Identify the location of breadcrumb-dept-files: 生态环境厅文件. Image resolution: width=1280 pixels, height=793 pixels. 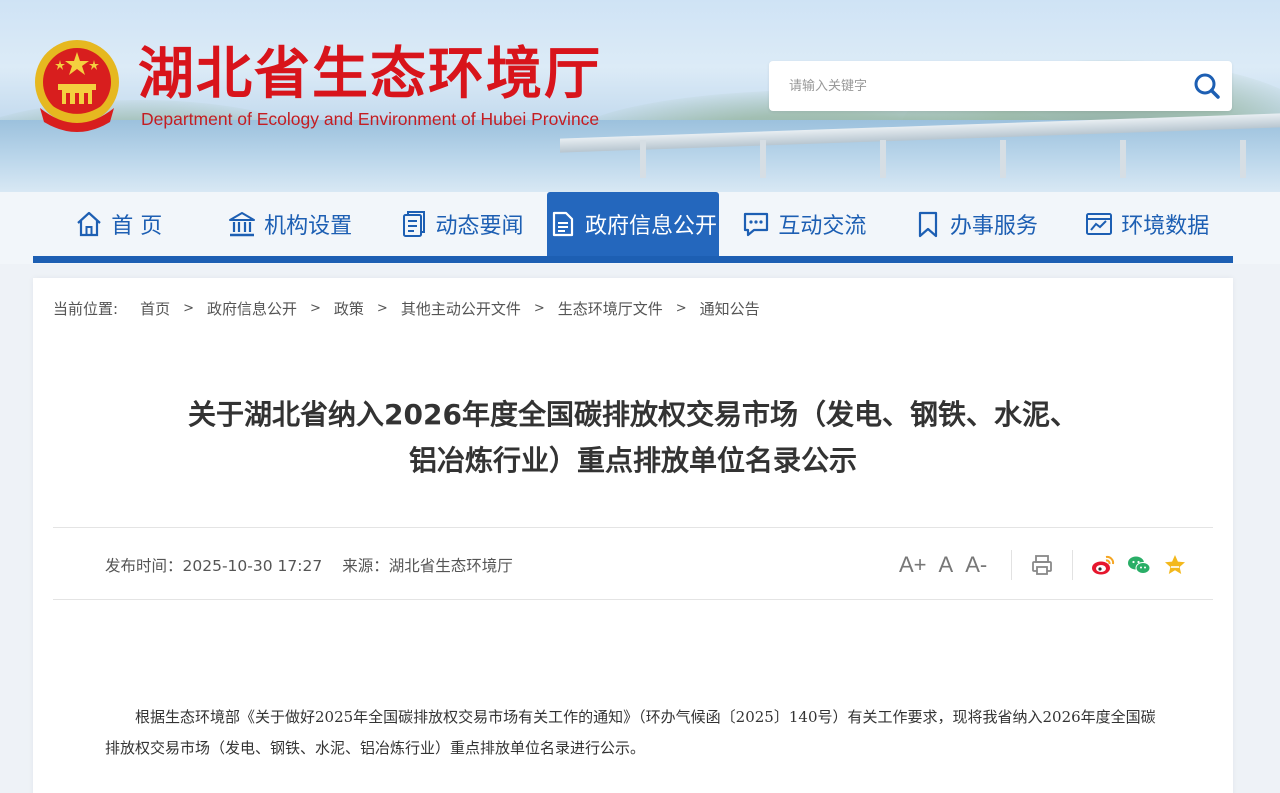
(610, 308).